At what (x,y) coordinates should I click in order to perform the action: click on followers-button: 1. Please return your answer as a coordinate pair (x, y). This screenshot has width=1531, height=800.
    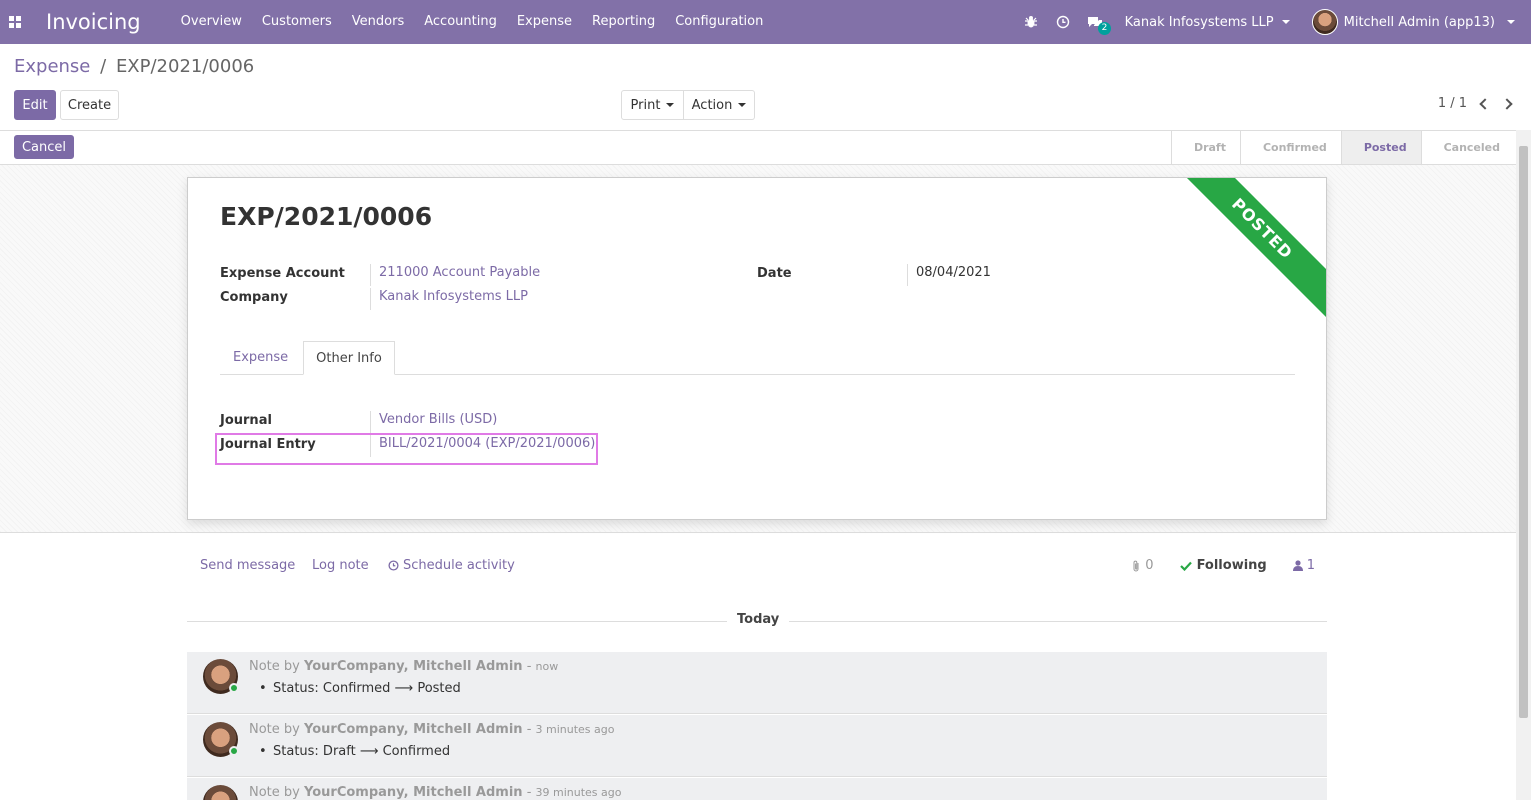
    Looking at the image, I should click on (1303, 565).